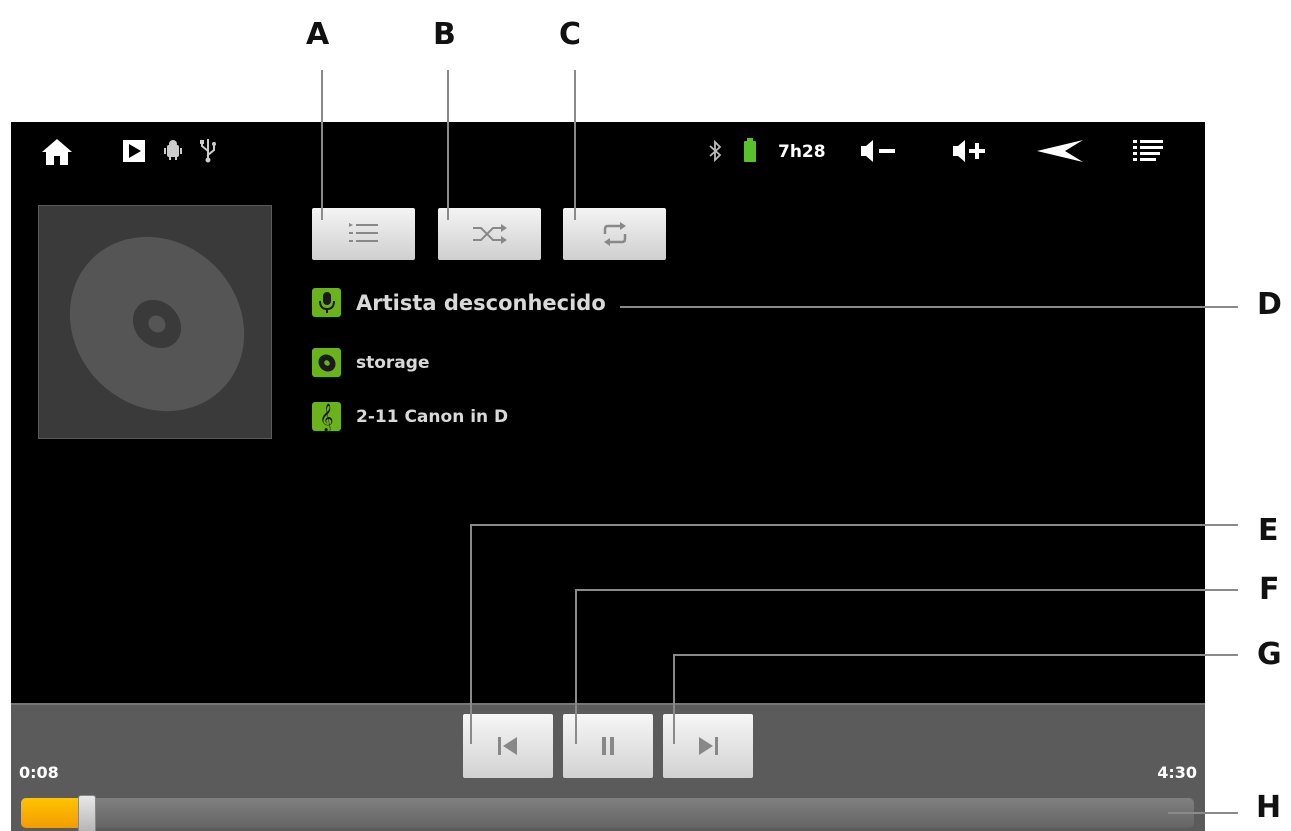  I want to click on next-button, so click(708, 746).